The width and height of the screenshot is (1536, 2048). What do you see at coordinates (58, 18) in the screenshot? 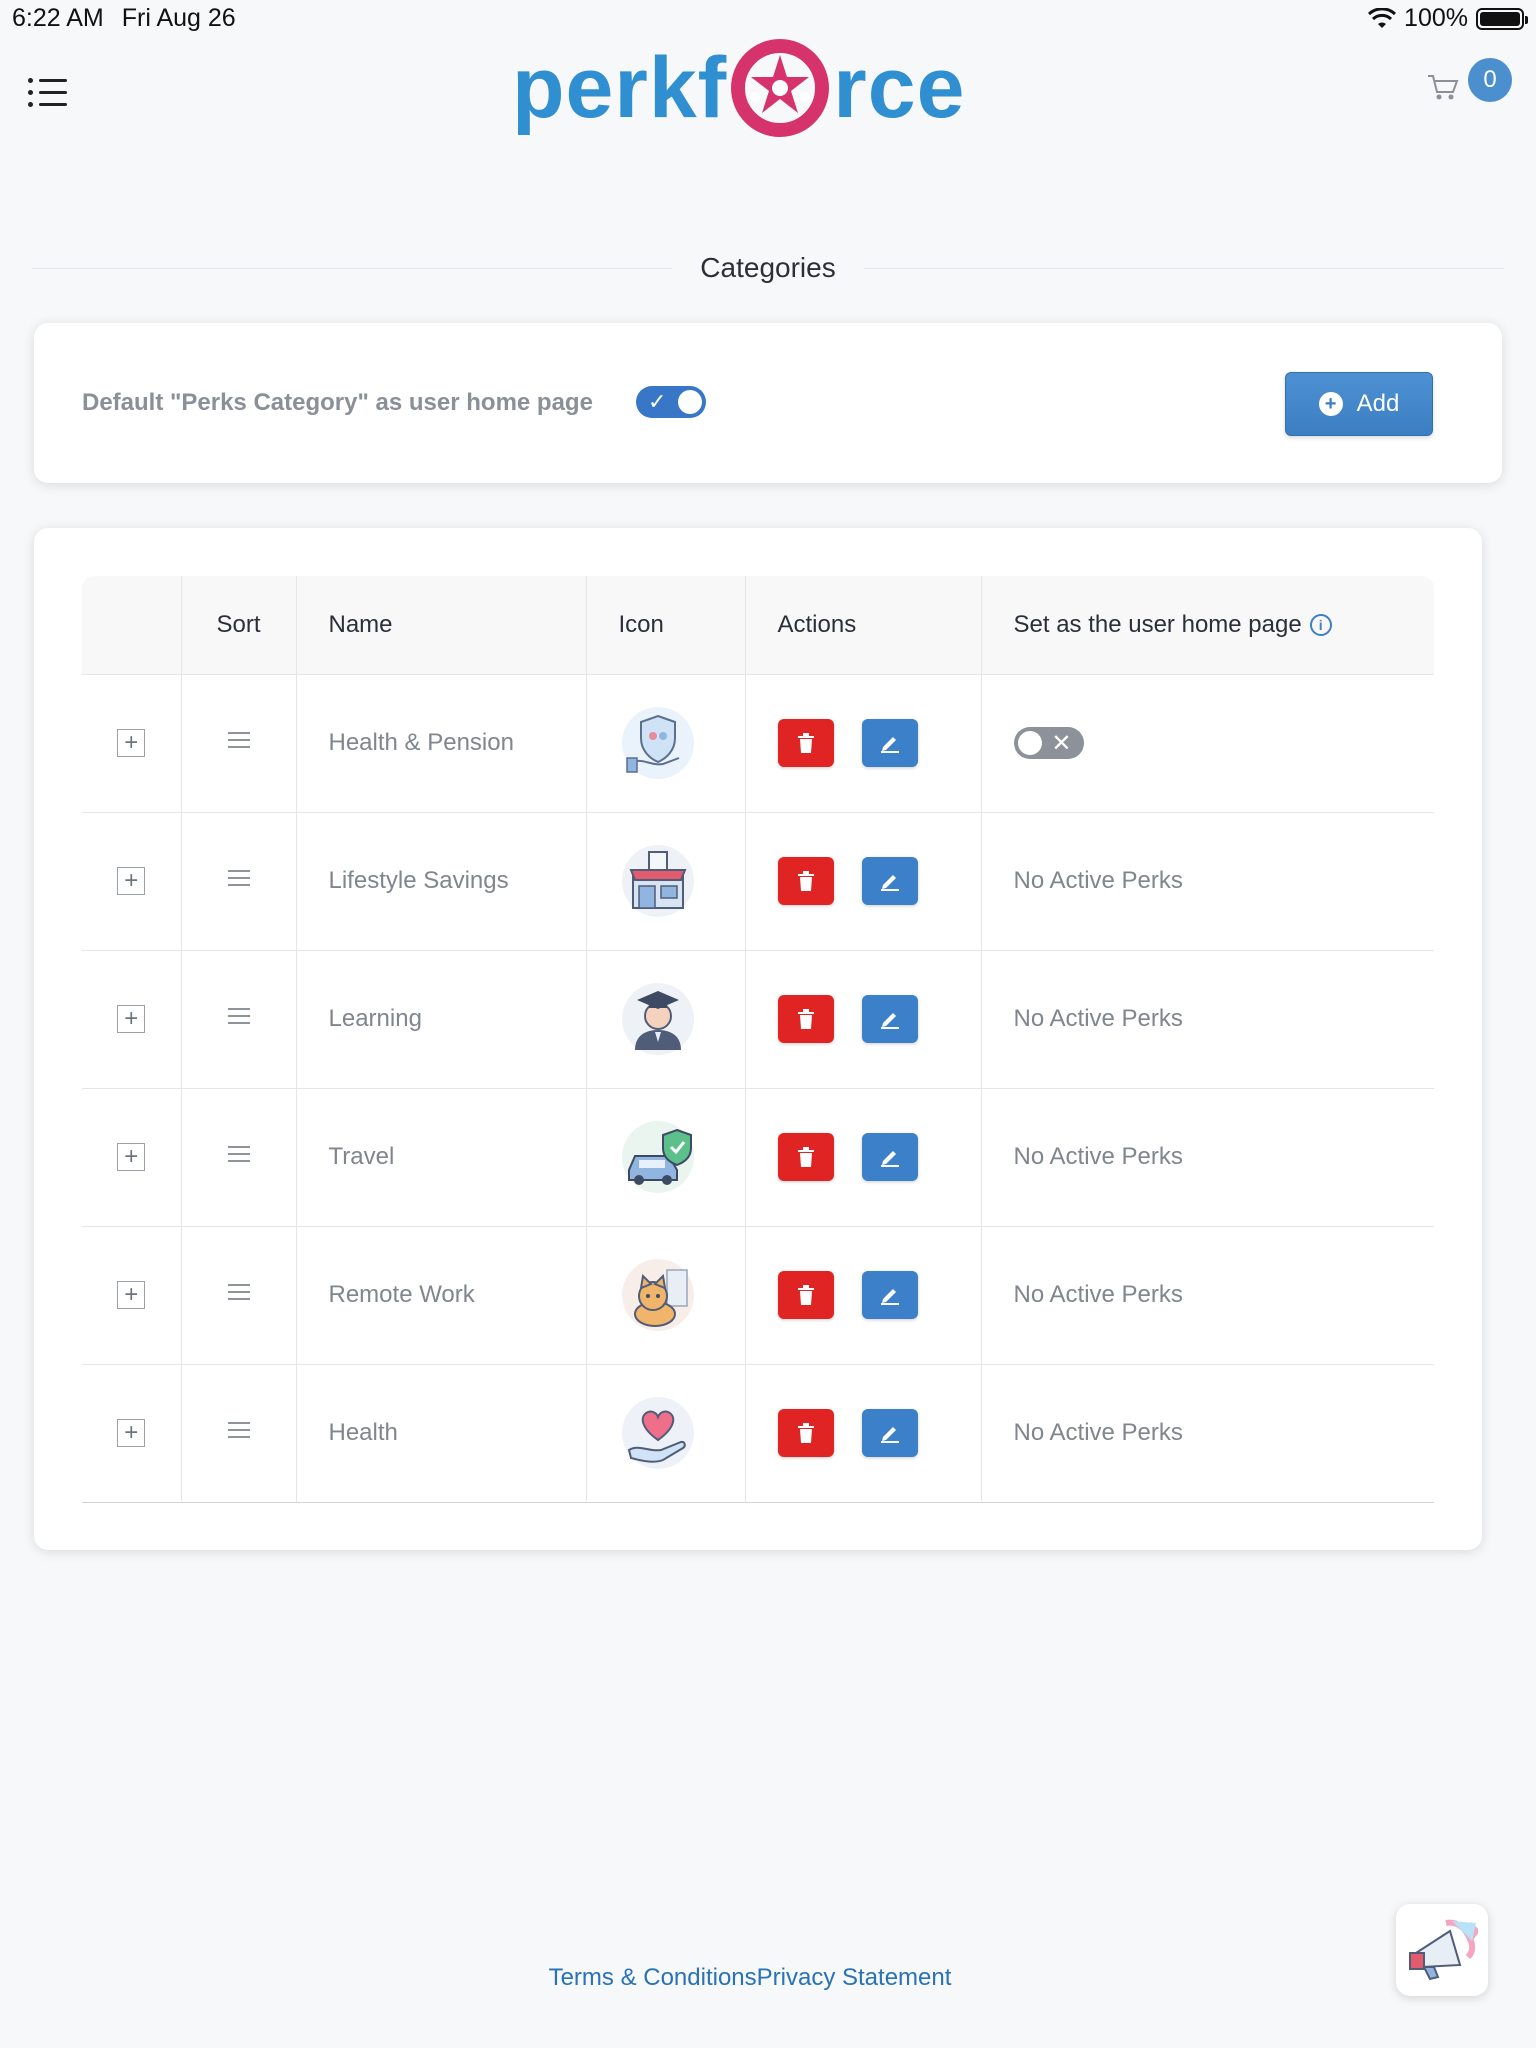
I see `status-time: 6:22 AM` at bounding box center [58, 18].